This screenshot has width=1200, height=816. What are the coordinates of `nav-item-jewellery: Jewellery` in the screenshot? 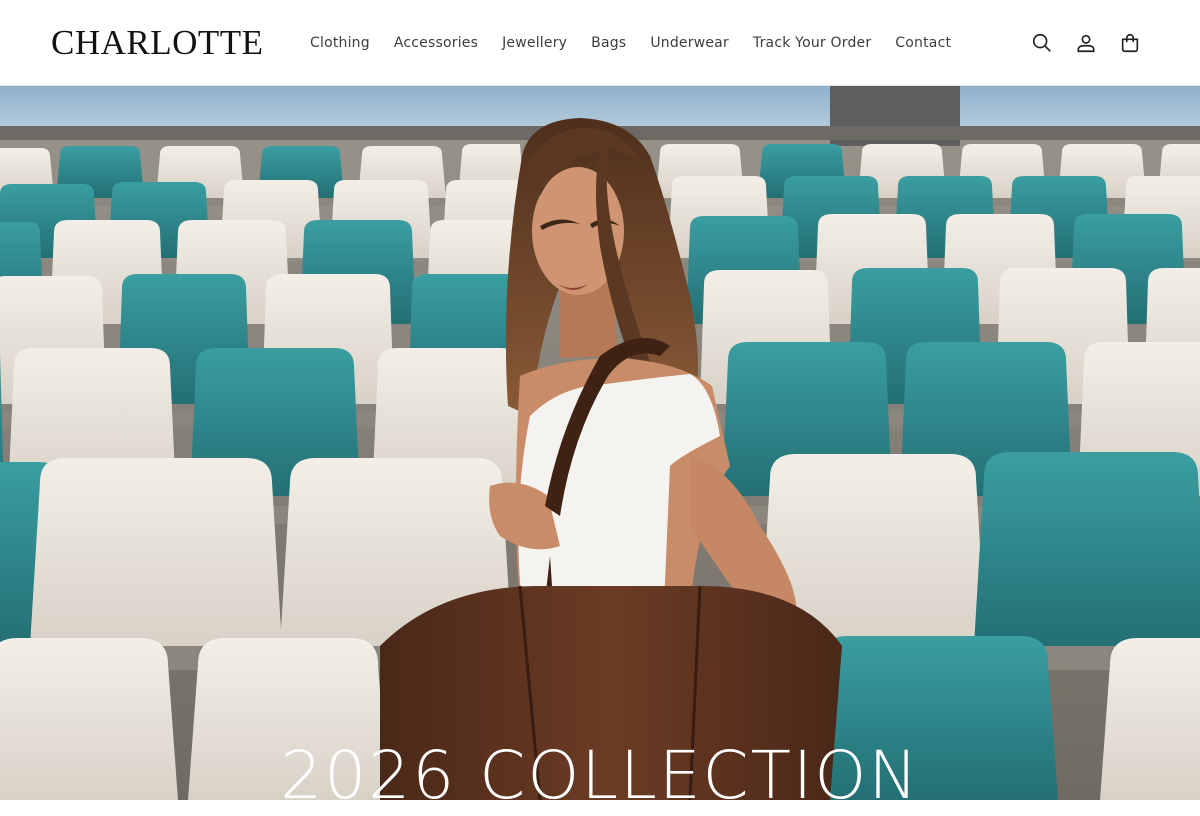 It's located at (534, 43).